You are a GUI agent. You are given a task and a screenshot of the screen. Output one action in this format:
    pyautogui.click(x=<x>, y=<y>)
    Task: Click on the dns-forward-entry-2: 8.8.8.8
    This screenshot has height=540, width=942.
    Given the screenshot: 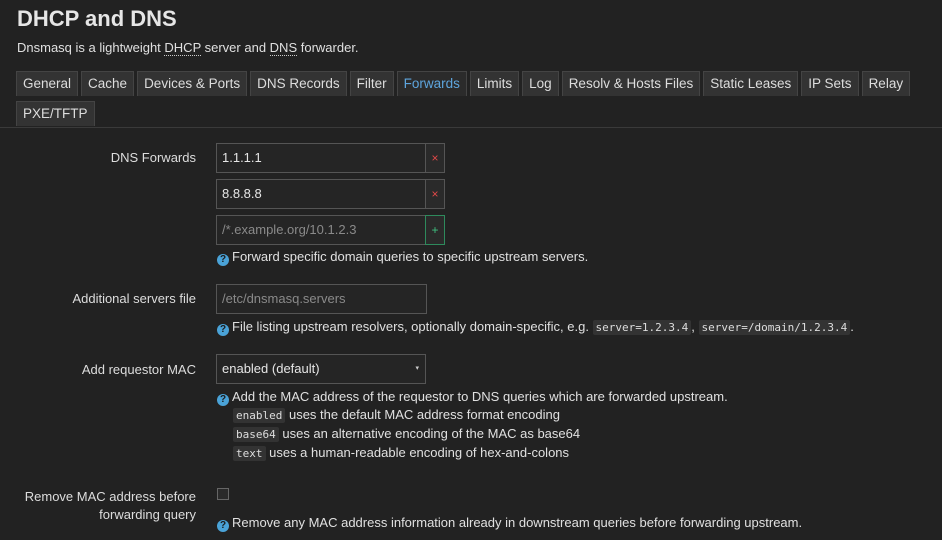 What is the action you would take?
    pyautogui.click(x=321, y=194)
    